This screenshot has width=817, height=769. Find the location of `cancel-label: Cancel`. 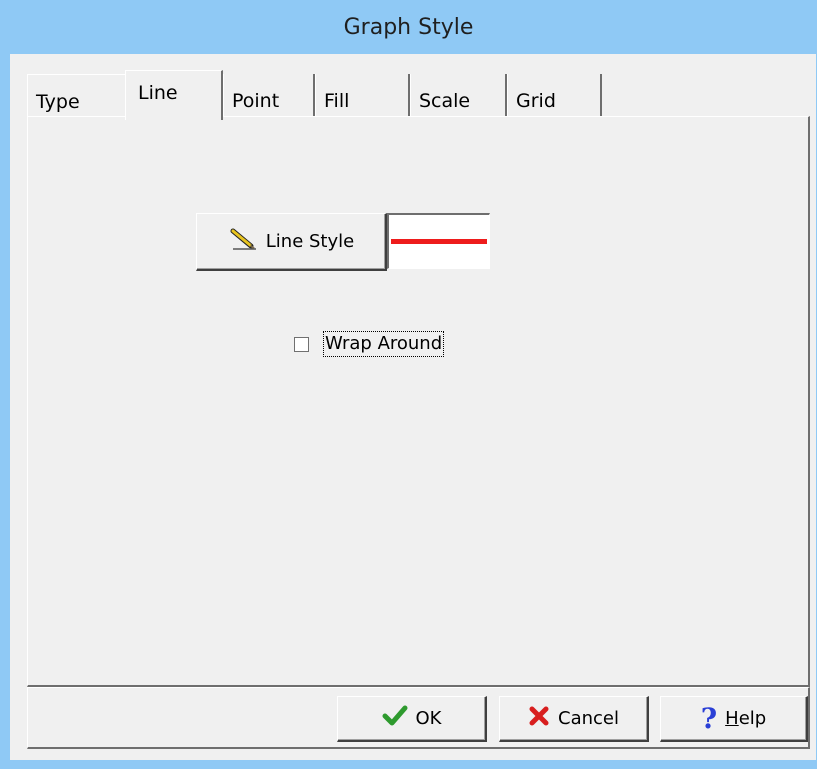

cancel-label: Cancel is located at coordinates (588, 718).